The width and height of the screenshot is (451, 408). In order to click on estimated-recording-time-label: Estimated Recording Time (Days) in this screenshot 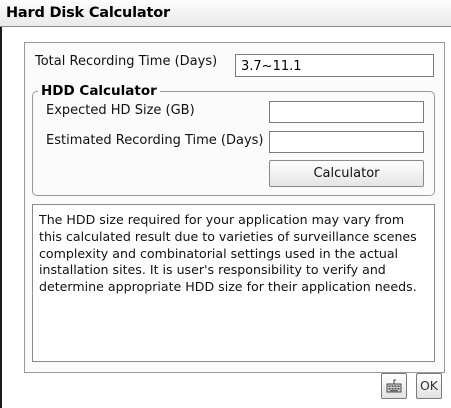, I will do `click(155, 140)`.